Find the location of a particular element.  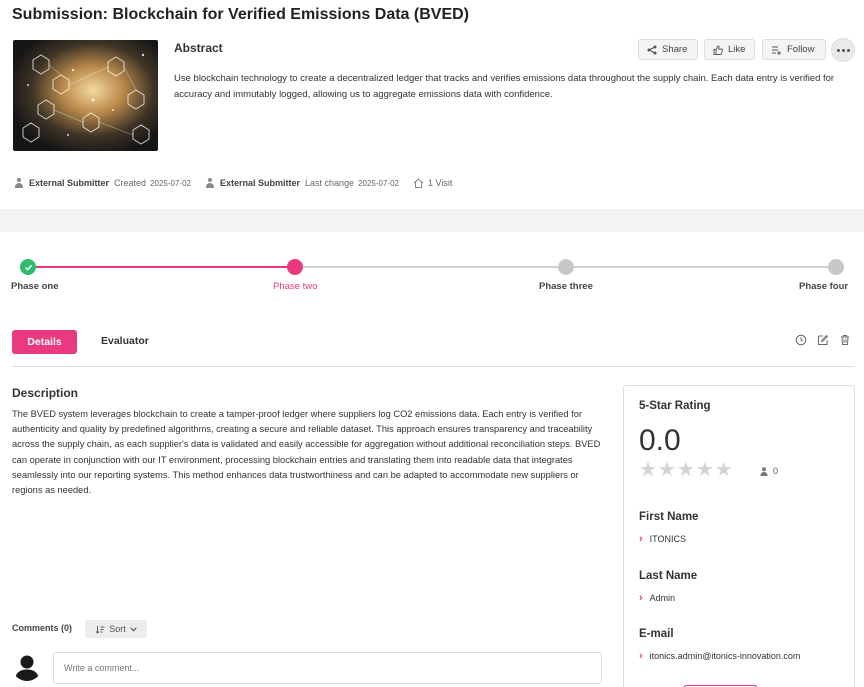

follow-button: Follow is located at coordinates (794, 49).